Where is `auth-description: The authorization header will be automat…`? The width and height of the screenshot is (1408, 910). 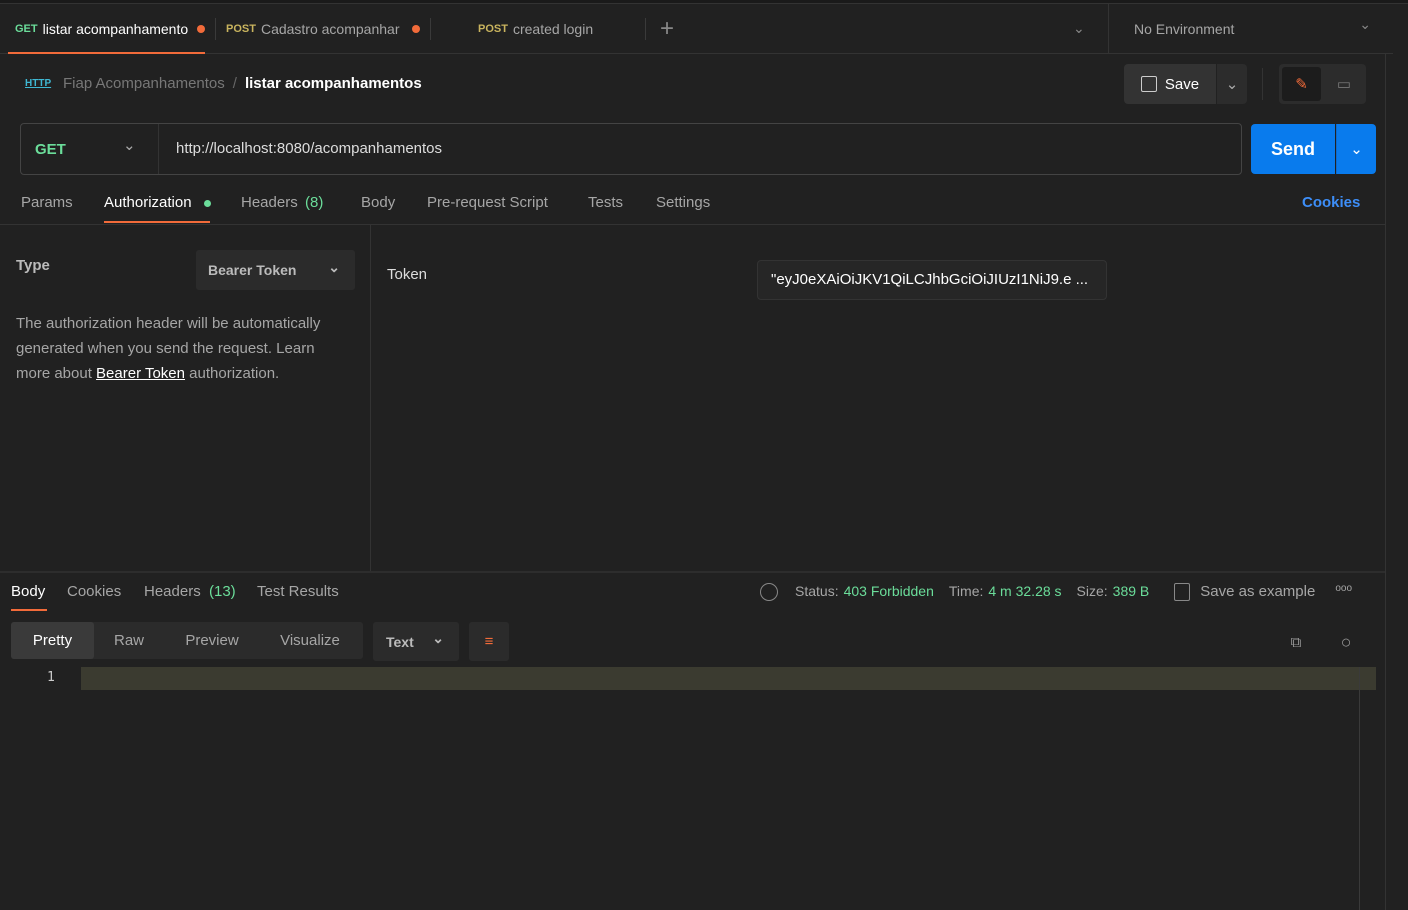 auth-description: The authorization header will be automat… is located at coordinates (183, 348).